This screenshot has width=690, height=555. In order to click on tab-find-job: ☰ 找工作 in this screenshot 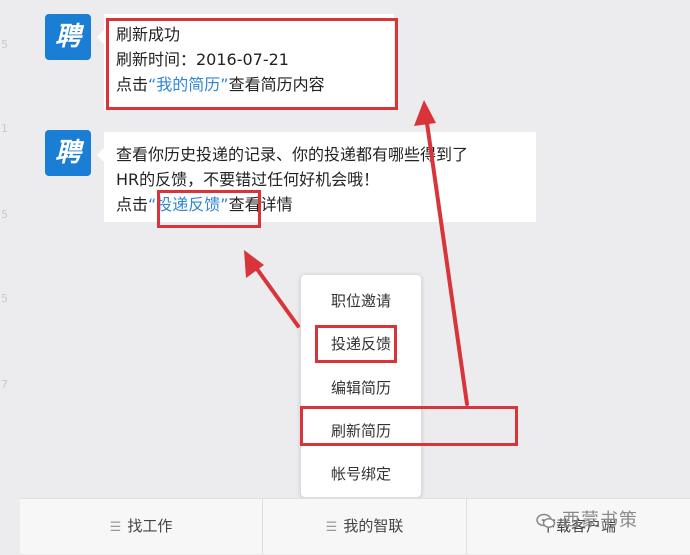, I will do `click(141, 526)`.